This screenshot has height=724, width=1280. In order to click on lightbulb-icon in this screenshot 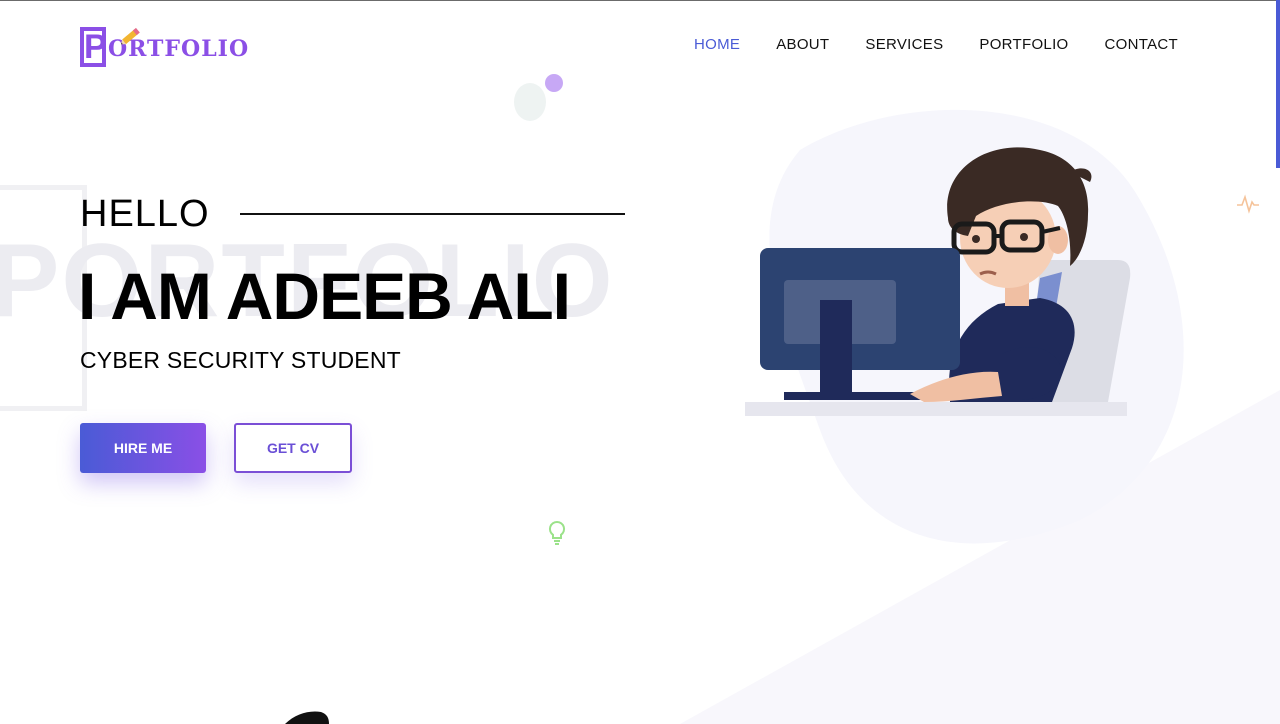, I will do `click(557, 532)`.